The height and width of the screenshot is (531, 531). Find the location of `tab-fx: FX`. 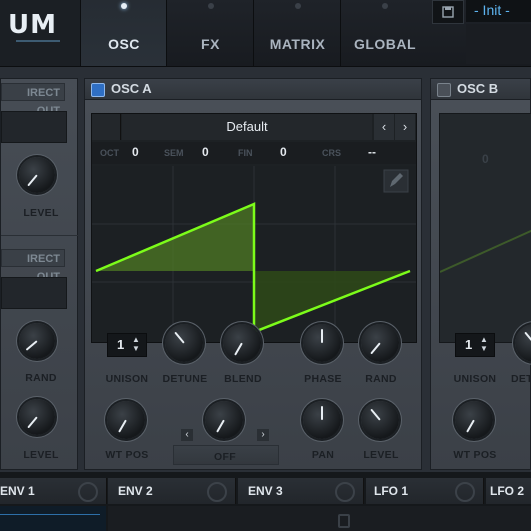

tab-fx: FX is located at coordinates (210, 33).